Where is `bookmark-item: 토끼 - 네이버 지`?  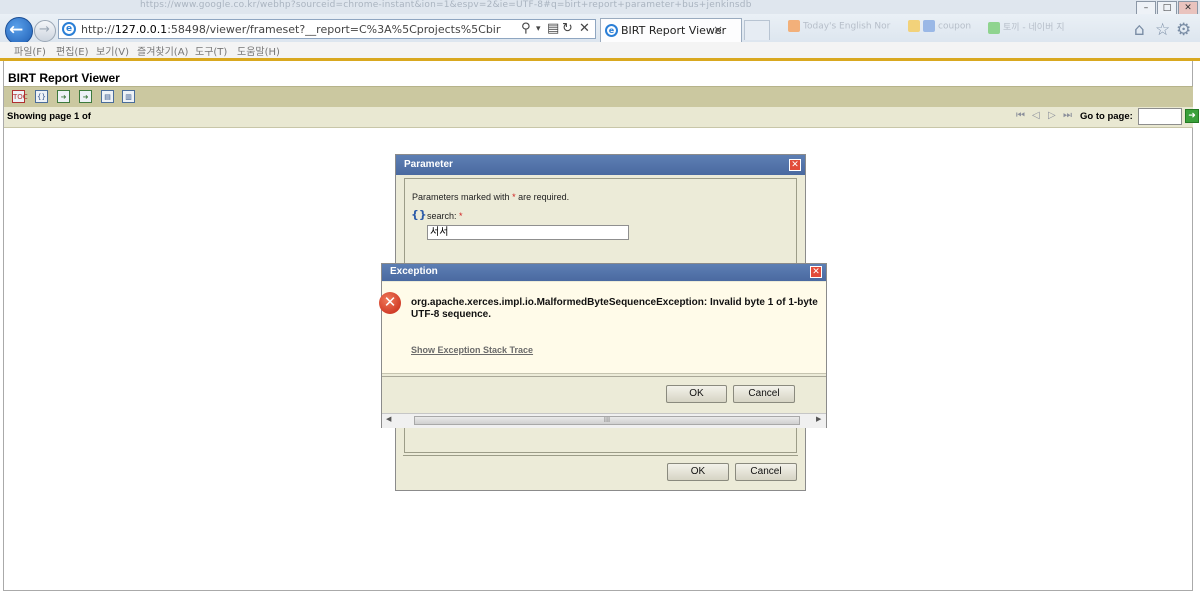 bookmark-item: 토끼 - 네이버 지 is located at coordinates (1026, 27).